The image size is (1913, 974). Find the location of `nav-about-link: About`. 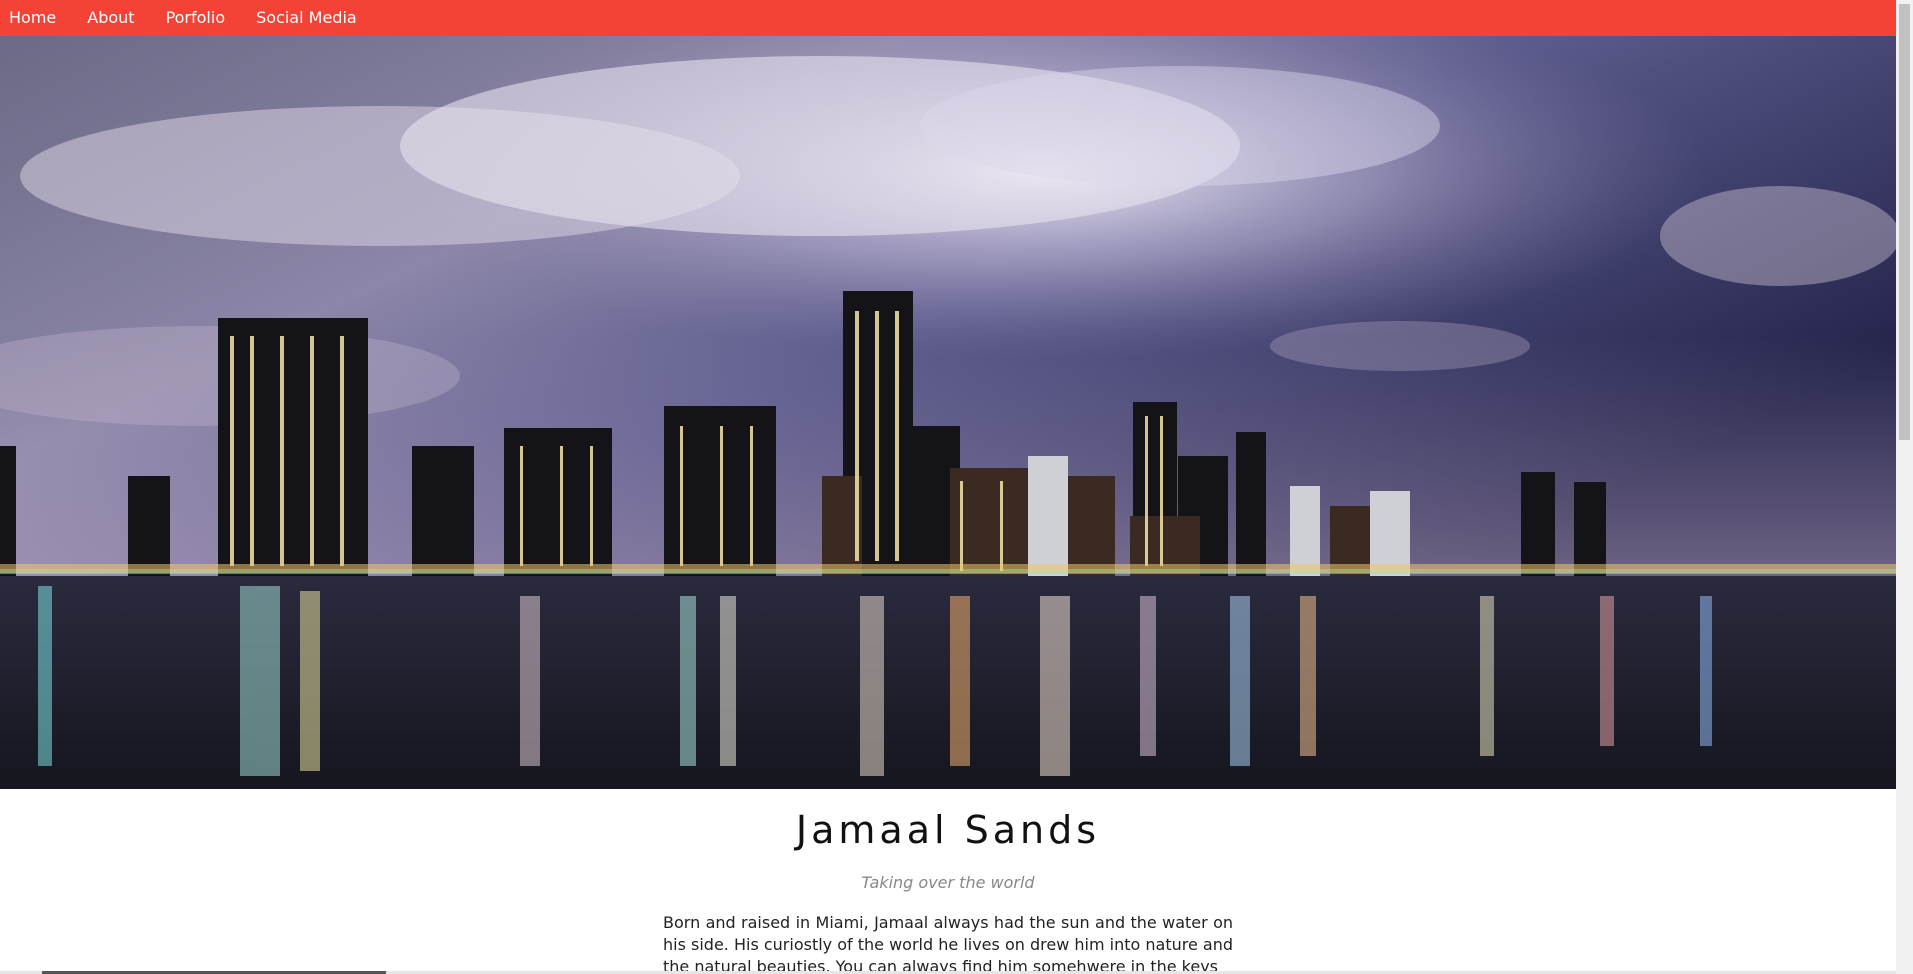

nav-about-link: About is located at coordinates (114, 18).